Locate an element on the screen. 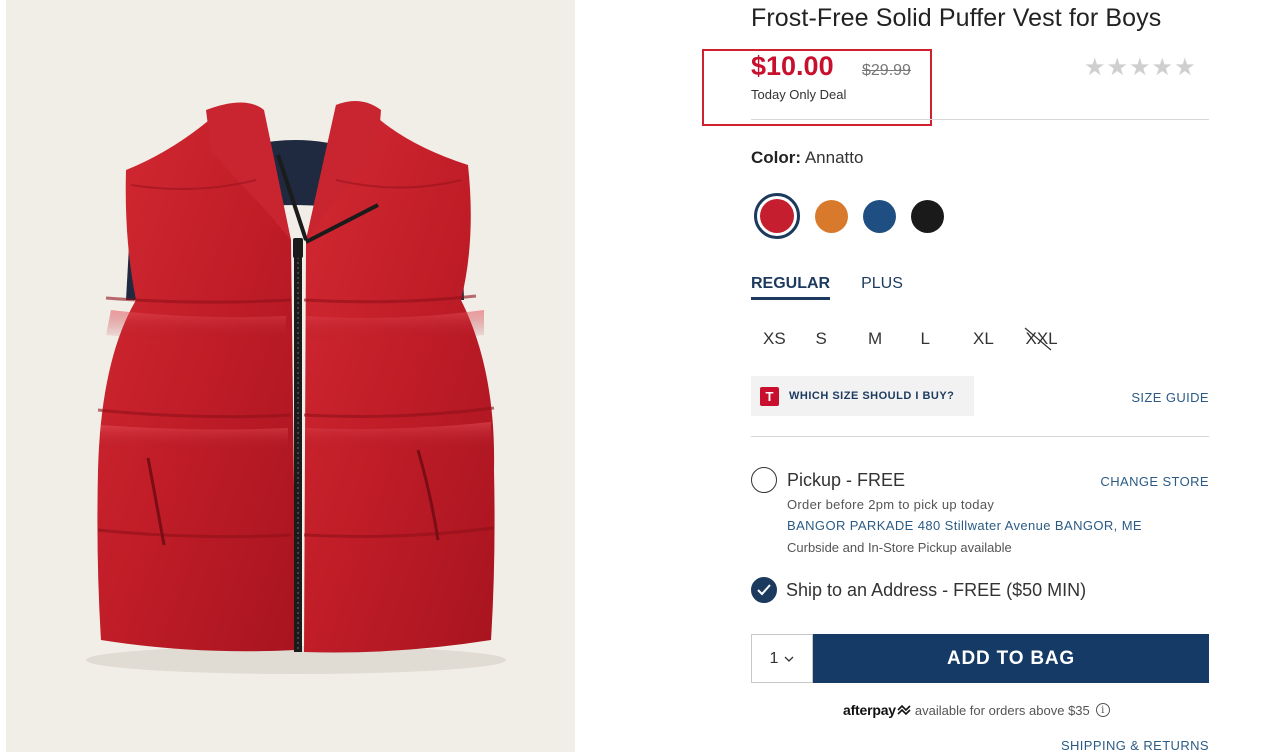 The image size is (1280, 752). size-option-xl: XL is located at coordinates (988, 339).